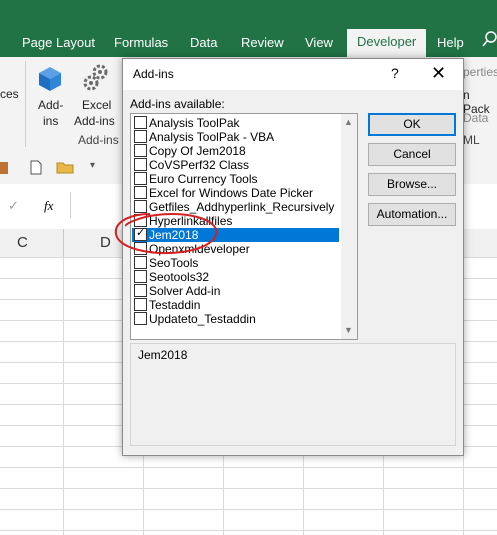 This screenshot has height=535, width=497. I want to click on list-item-label: Analysis ToolPak, so click(194, 123).